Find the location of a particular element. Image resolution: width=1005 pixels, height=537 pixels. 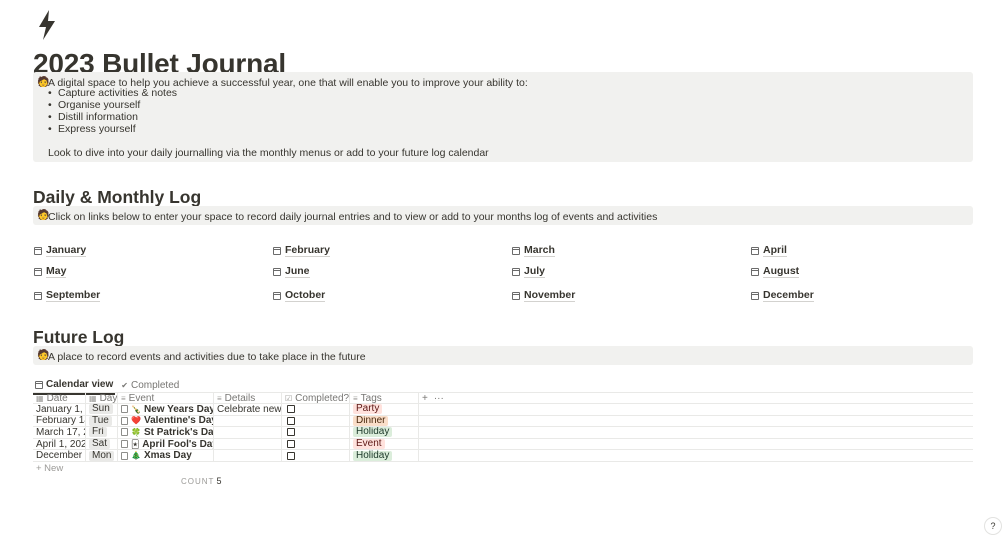

month-link-february: February is located at coordinates (301, 250).